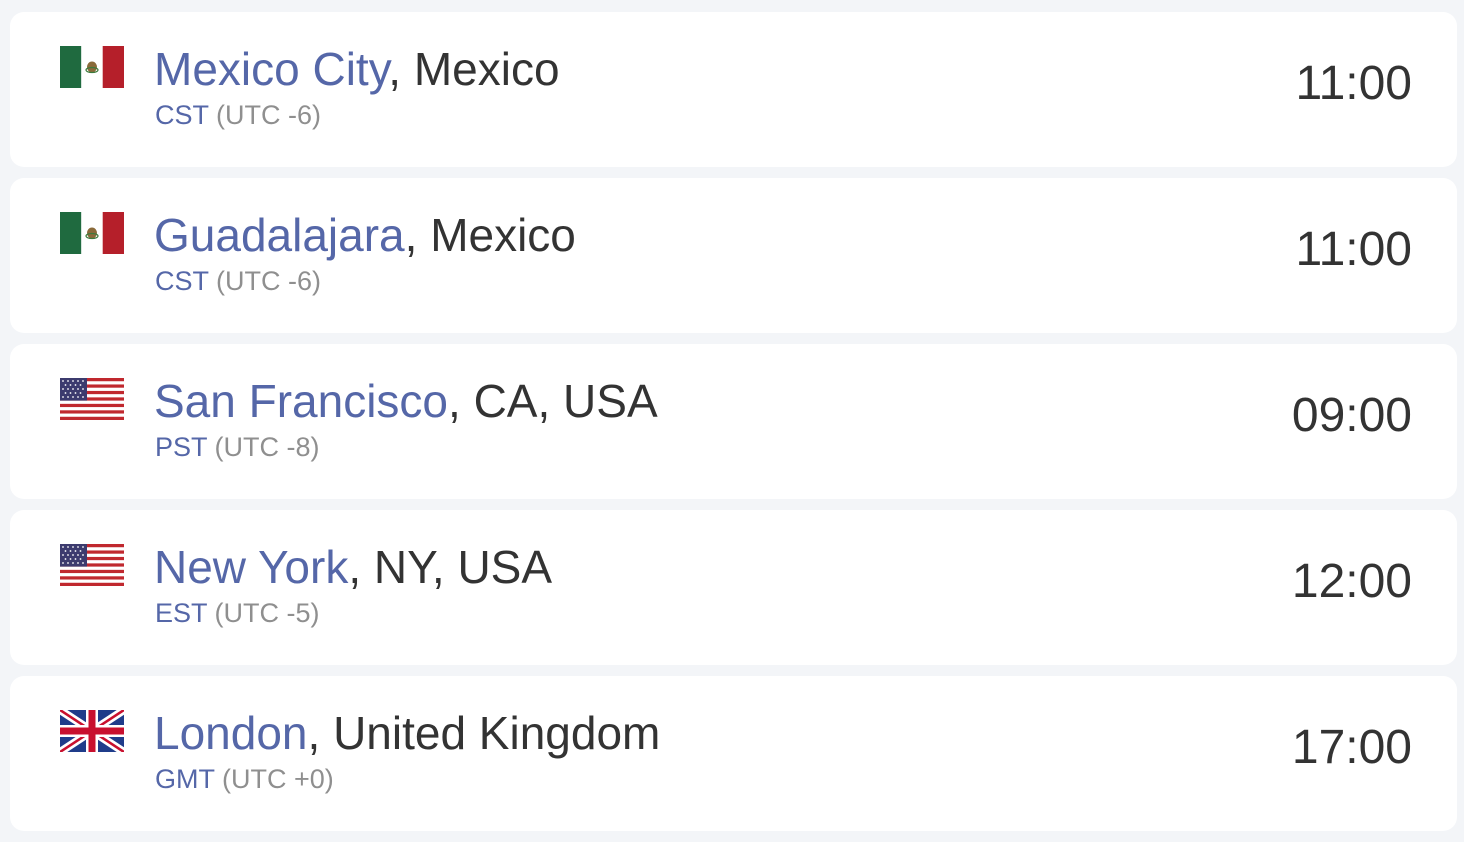 The image size is (1464, 842). Describe the element at coordinates (267, 447) in the screenshot. I see `timezone-offset: (UTC -8)` at that location.